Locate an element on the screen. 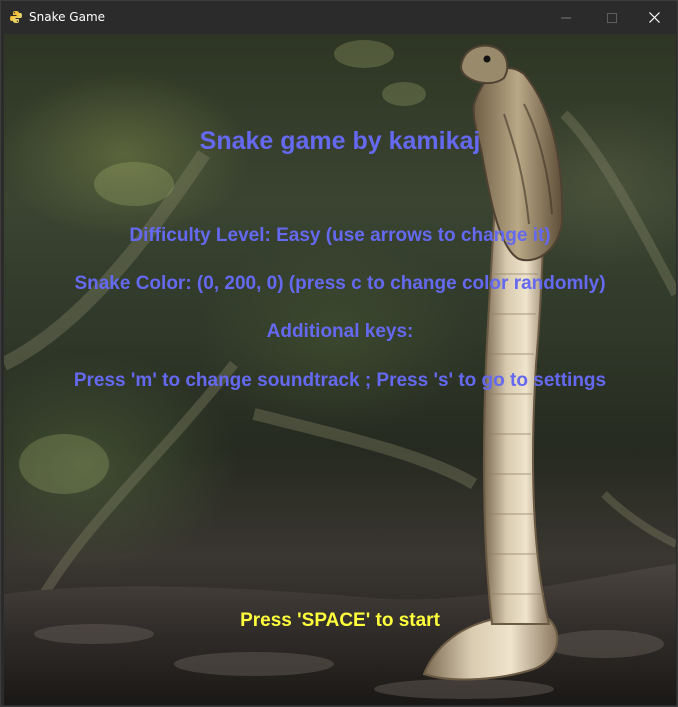  close-icon is located at coordinates (654, 17).